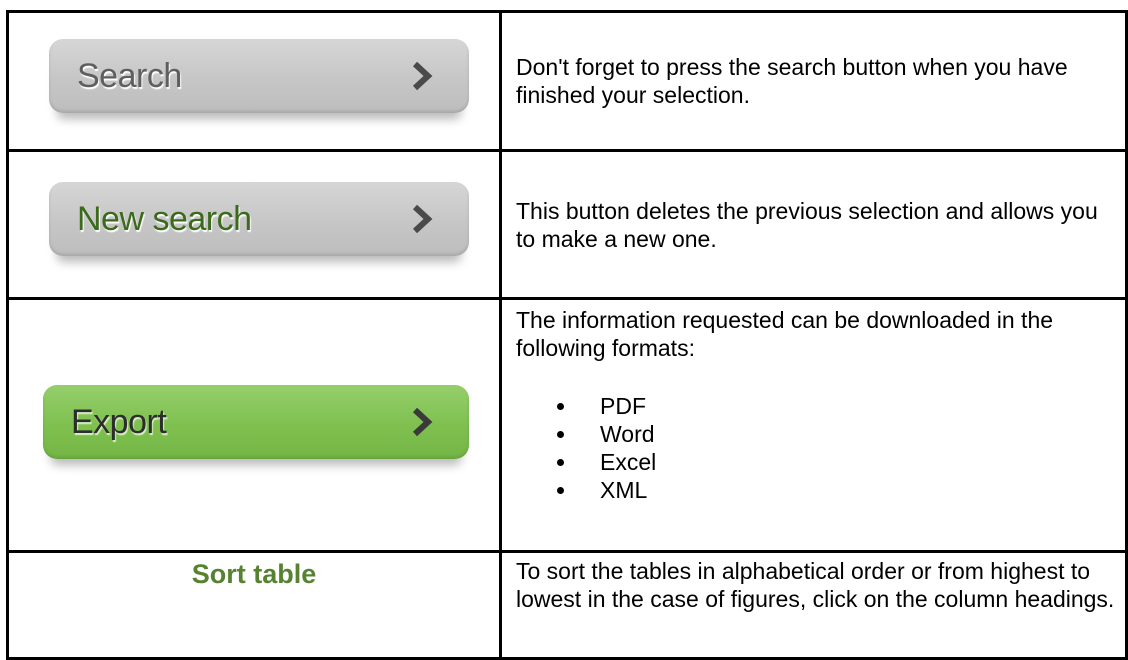  I want to click on new-search-button: New search, so click(259, 219).